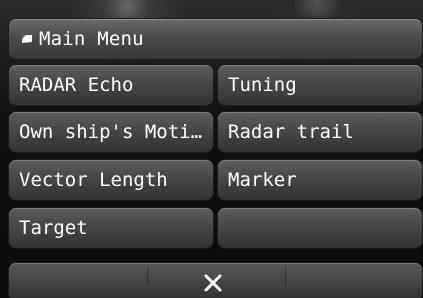  I want to click on empty-menu-button, so click(320, 228).